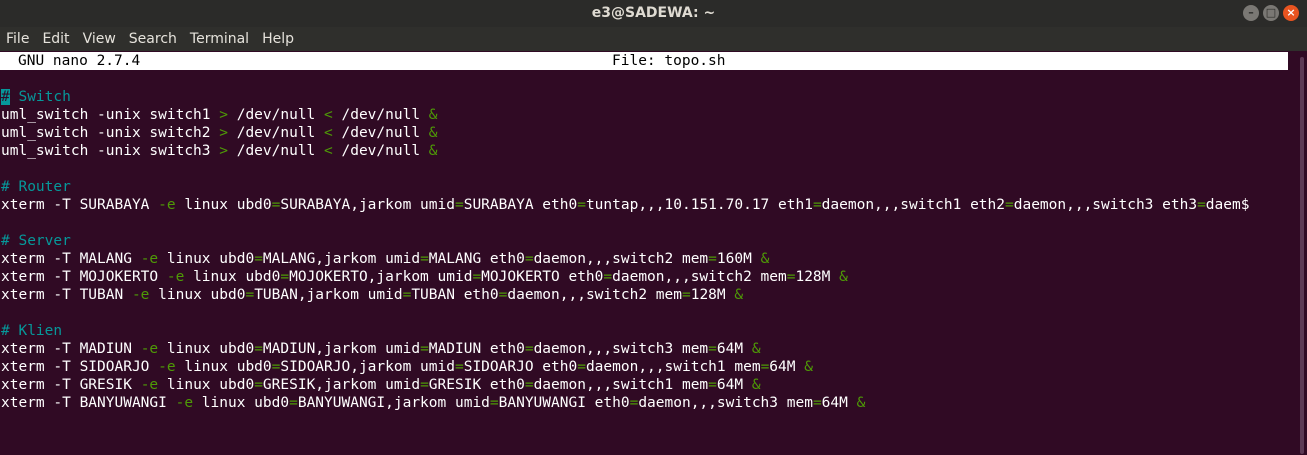  I want to click on code-token: daemon,,,switch1 mem, so click(673, 367).